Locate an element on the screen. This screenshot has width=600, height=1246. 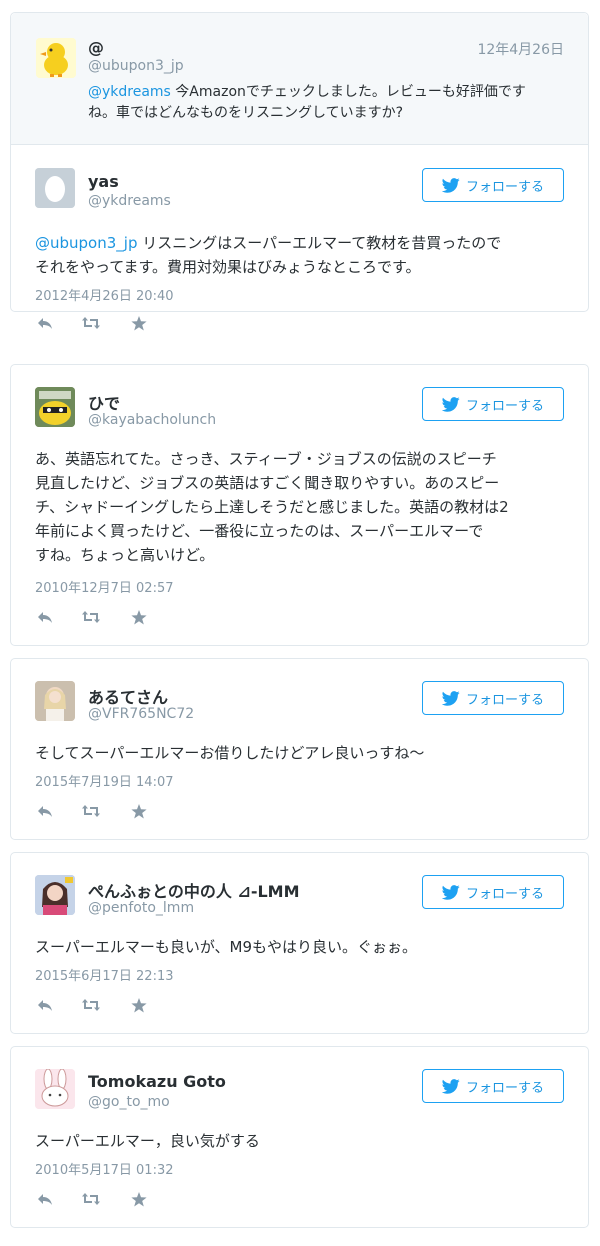
mascot-avatar-image is located at coordinates (55, 407).